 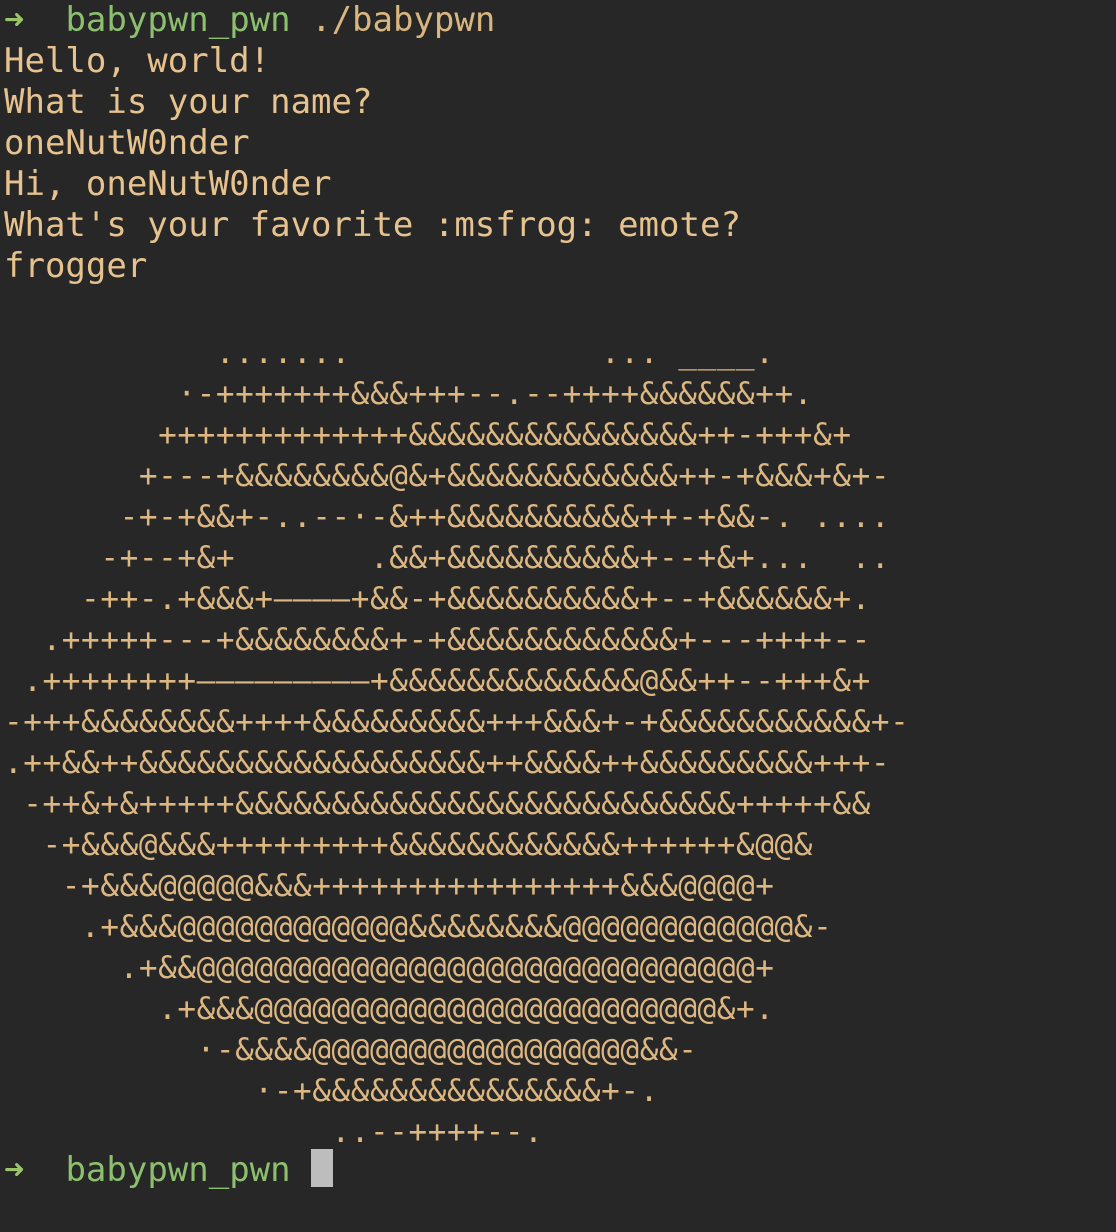 I want to click on output-line: oneNutW0nder, so click(x=127, y=143).